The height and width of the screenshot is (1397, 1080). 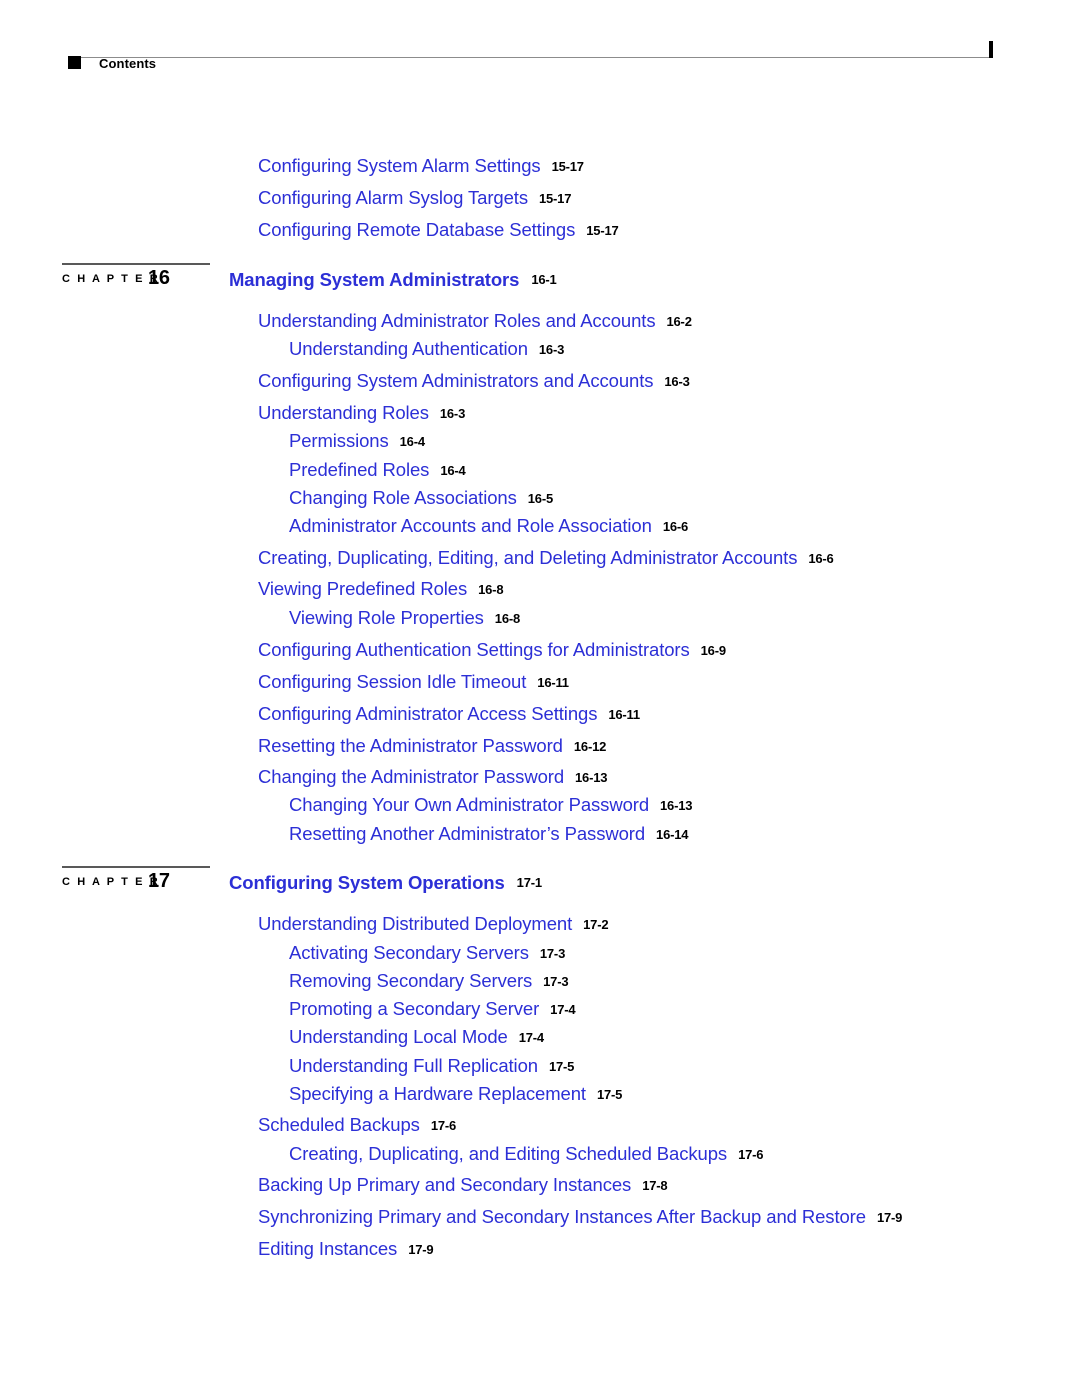 What do you see at coordinates (821, 558) in the screenshot?
I see `toc-entry-page-number: 16-6` at bounding box center [821, 558].